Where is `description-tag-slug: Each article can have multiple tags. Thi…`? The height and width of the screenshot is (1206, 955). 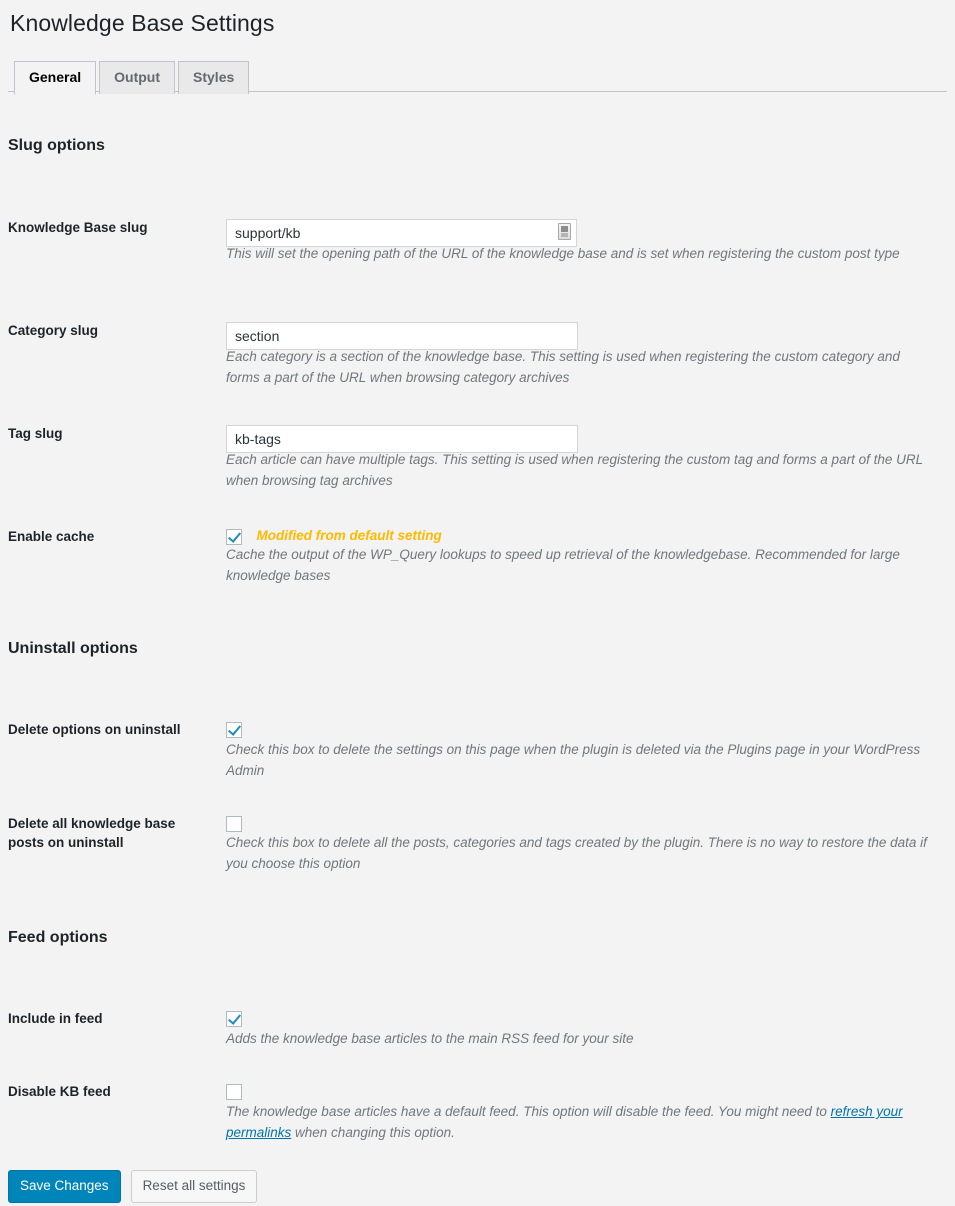
description-tag-slug: Each article can have multiple tags. Thi… is located at coordinates (574, 470).